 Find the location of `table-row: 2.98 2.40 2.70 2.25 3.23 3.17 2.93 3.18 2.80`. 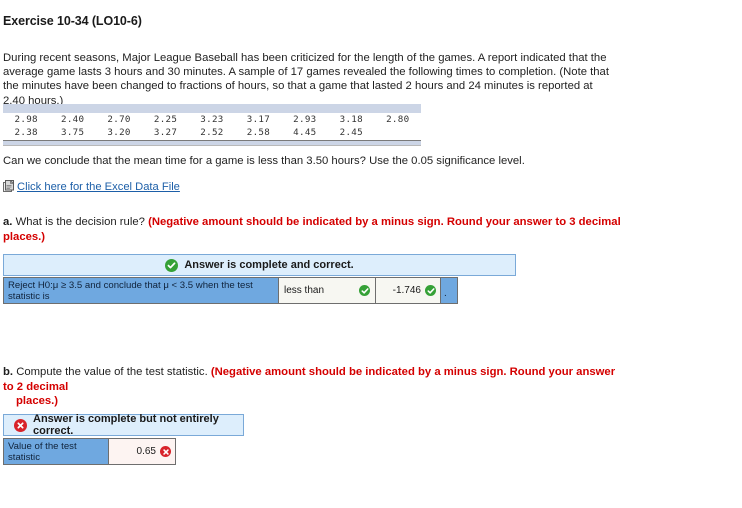

table-row: 2.98 2.40 2.70 2.25 3.23 3.17 2.93 3.18 2.80 is located at coordinates (212, 119).